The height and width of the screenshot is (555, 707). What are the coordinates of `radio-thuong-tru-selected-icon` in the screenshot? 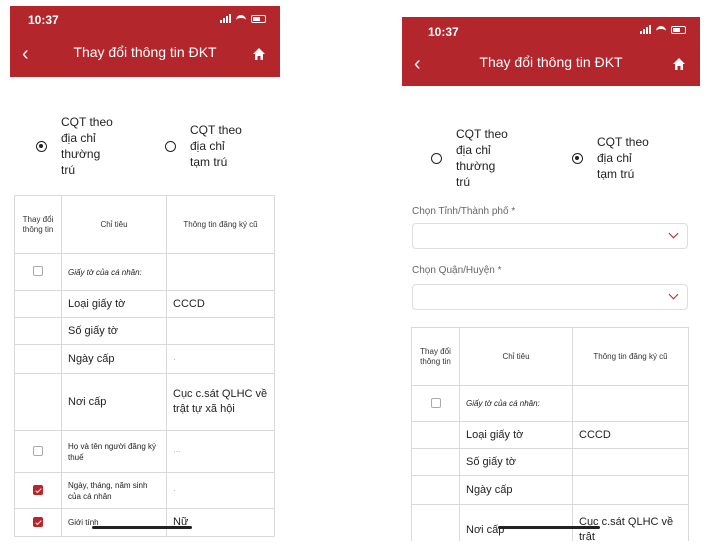 It's located at (41, 146).